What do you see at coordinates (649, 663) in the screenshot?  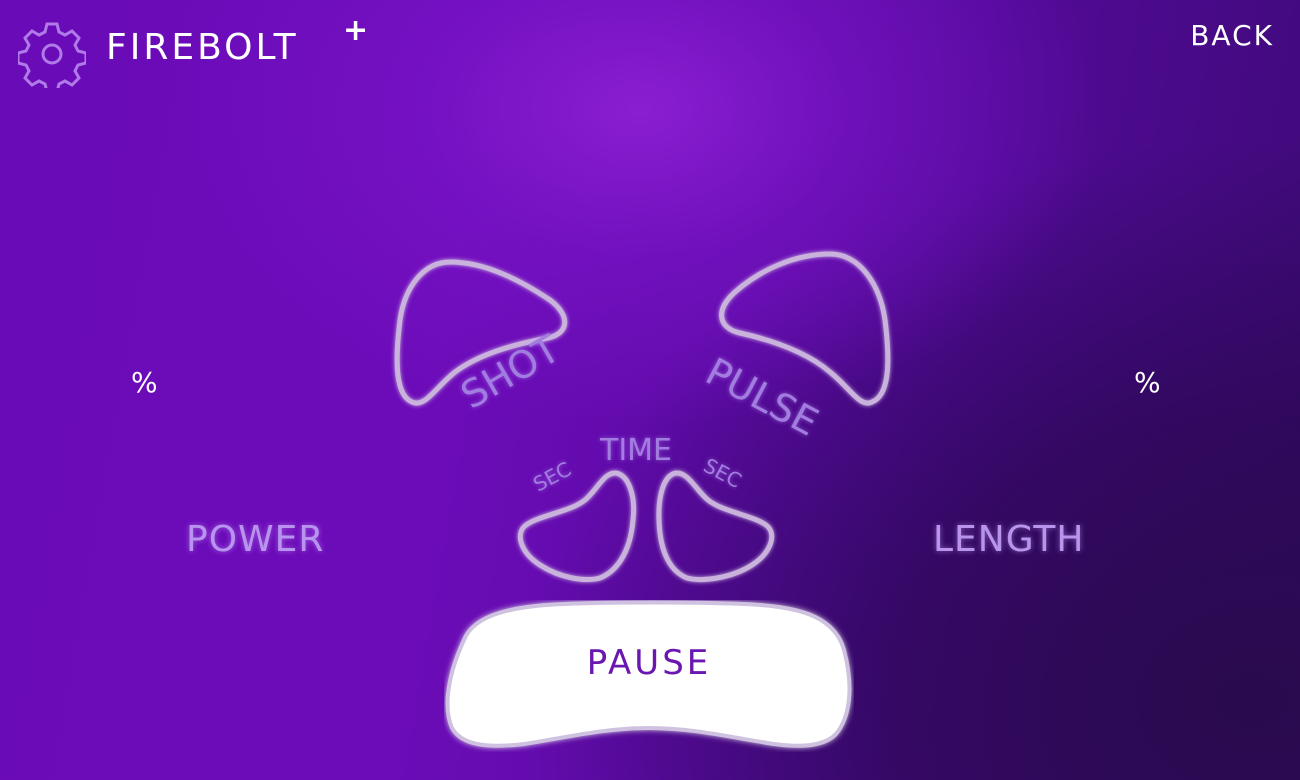 I see `pause-label: PAUSE` at bounding box center [649, 663].